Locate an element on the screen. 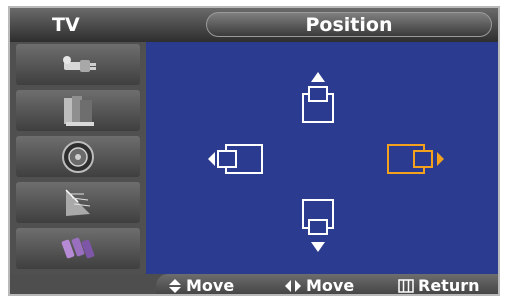 Image resolution: width=509 pixels, height=301 pixels. title-bar: TV Position is located at coordinates (254, 25).